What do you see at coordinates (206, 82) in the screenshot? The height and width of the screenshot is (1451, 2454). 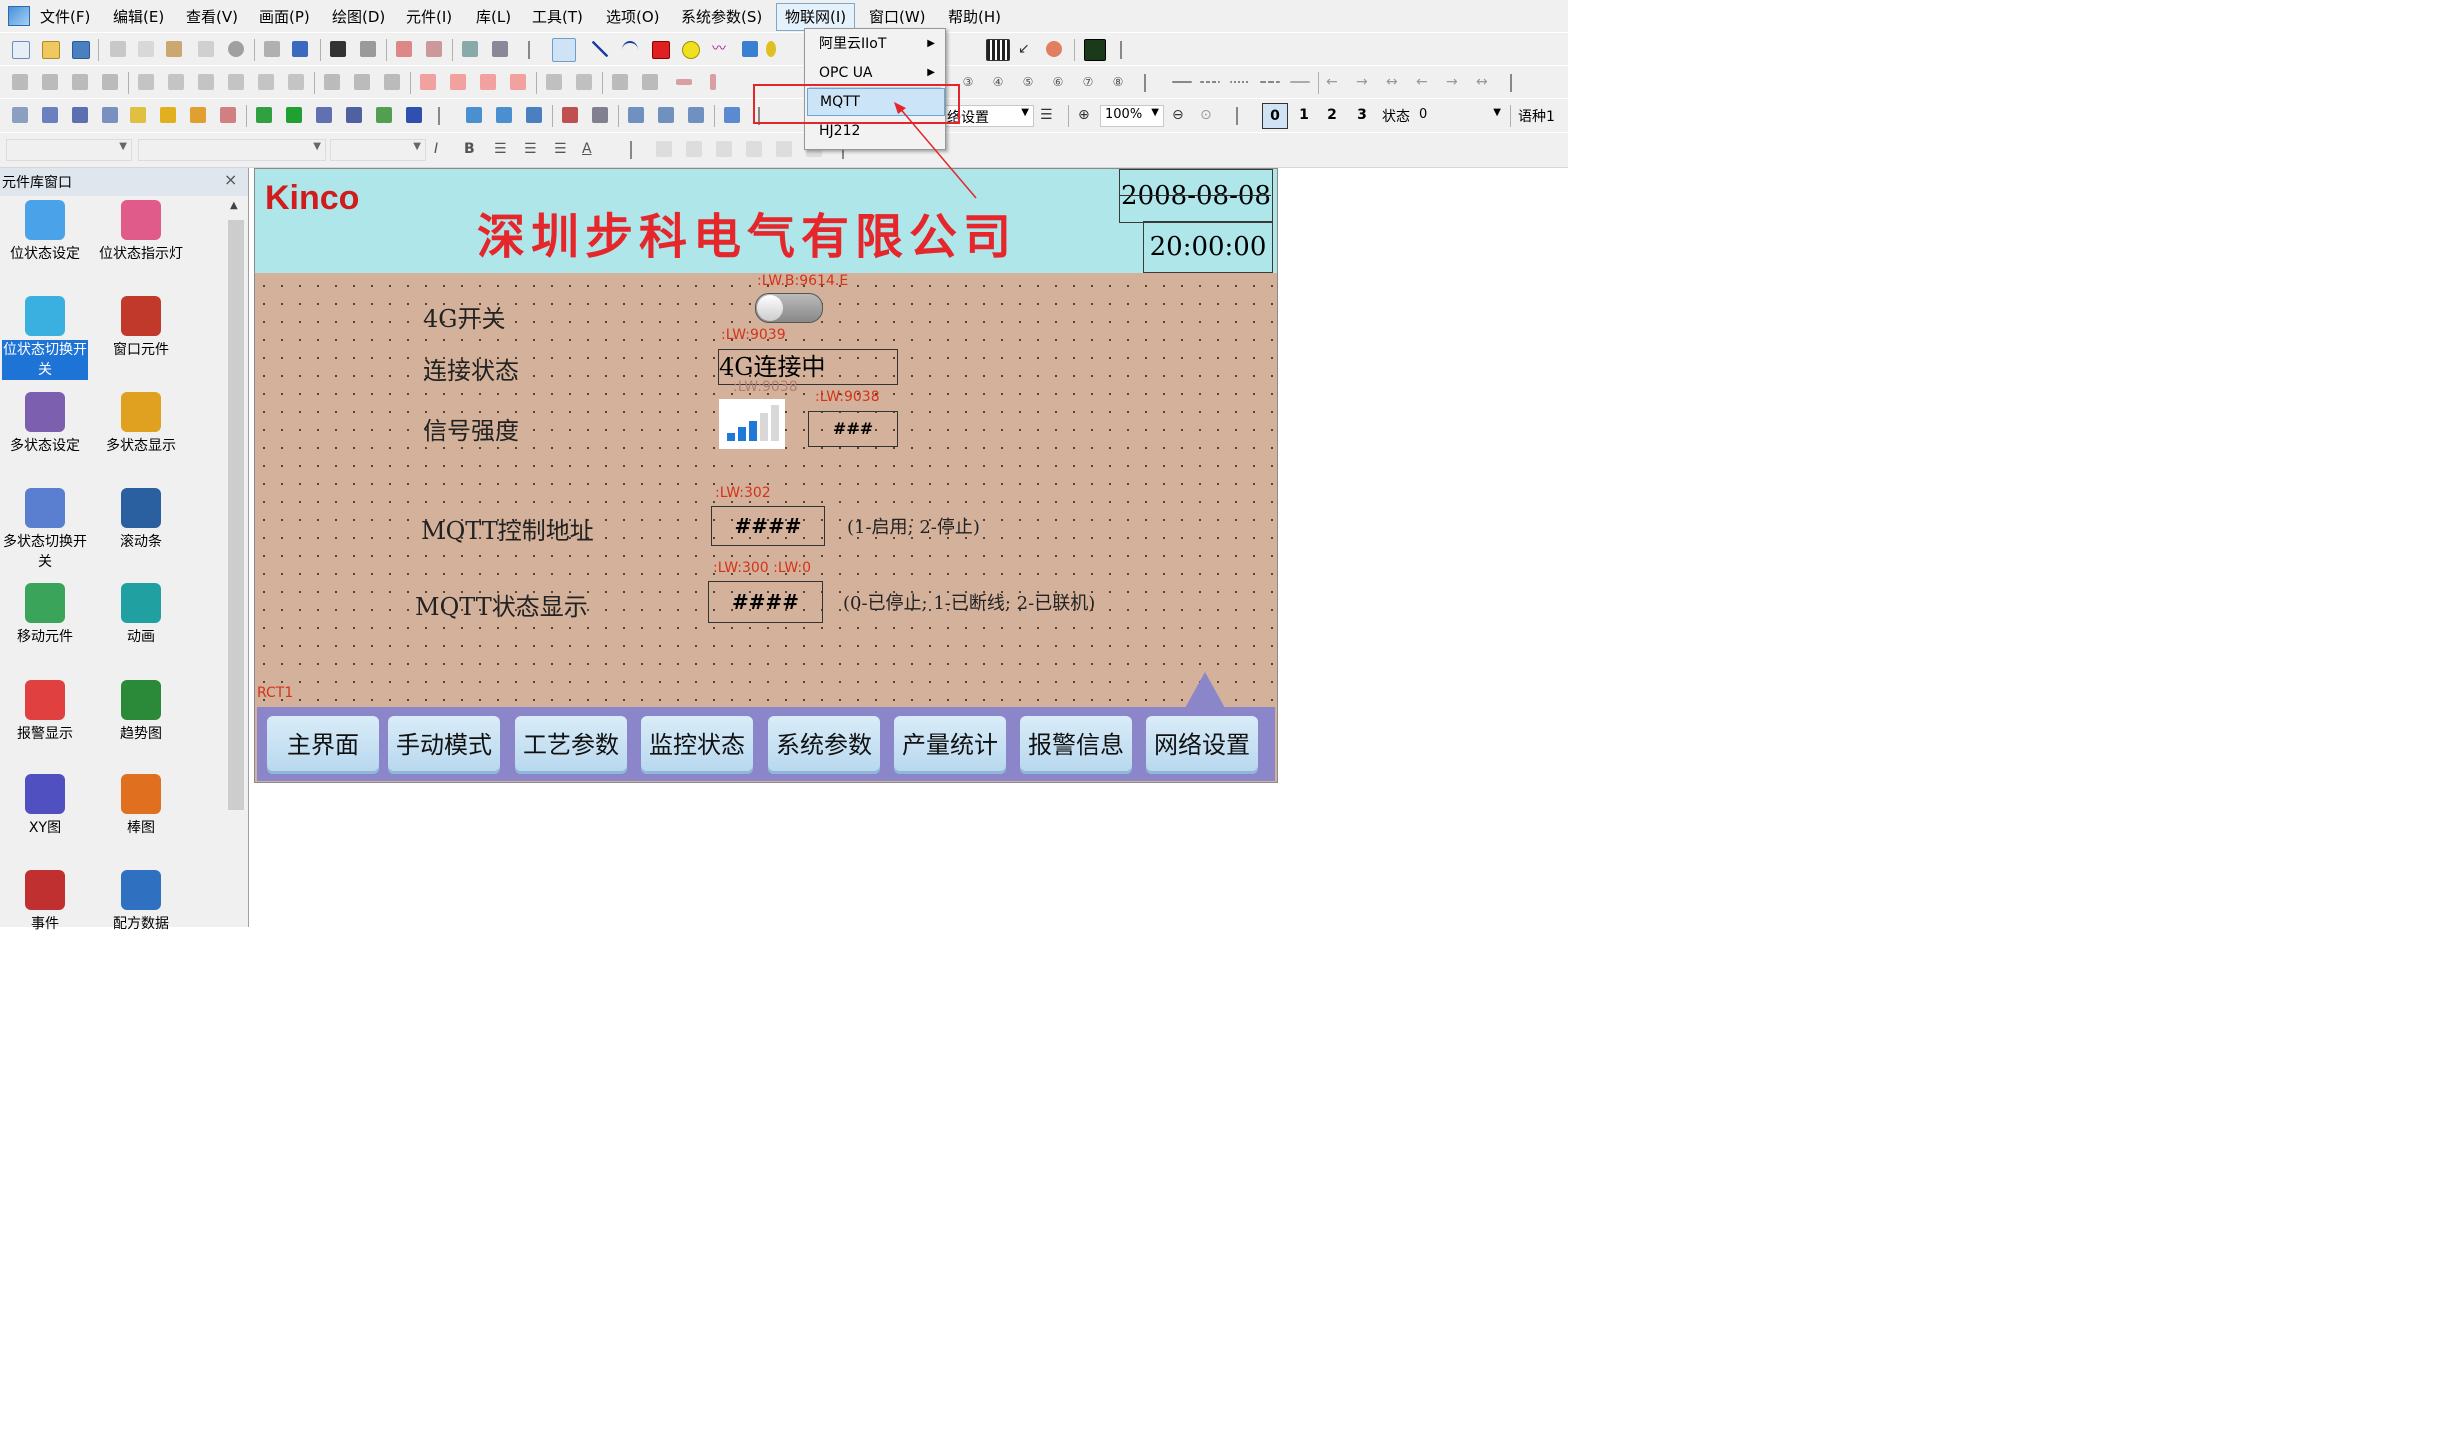 I see `distribute-h-icon` at bounding box center [206, 82].